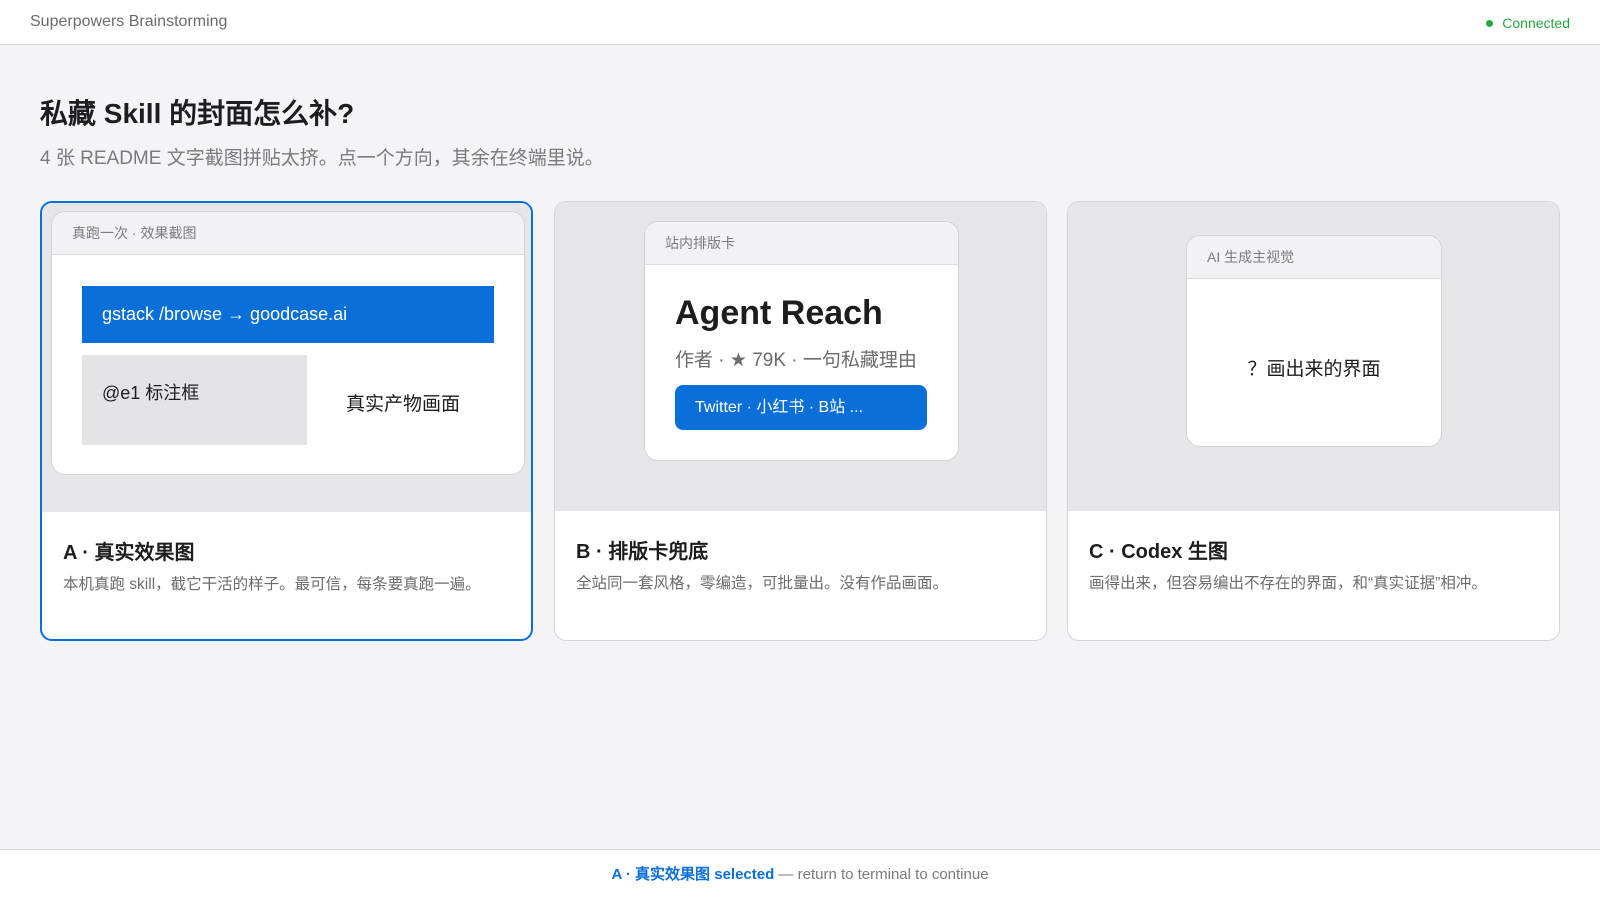  I want to click on option-description: 画得出来，但容易编出不存在的界面，和“真实证据”相冲。, so click(1288, 583).